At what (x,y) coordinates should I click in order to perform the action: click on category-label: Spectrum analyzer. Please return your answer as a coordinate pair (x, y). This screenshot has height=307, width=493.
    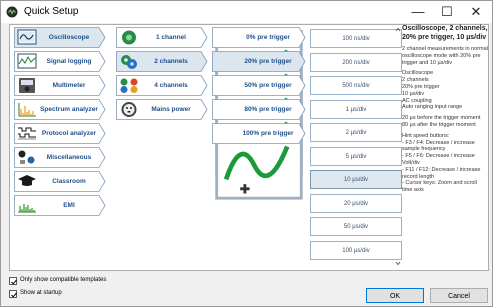
    Looking at the image, I should click on (69, 109).